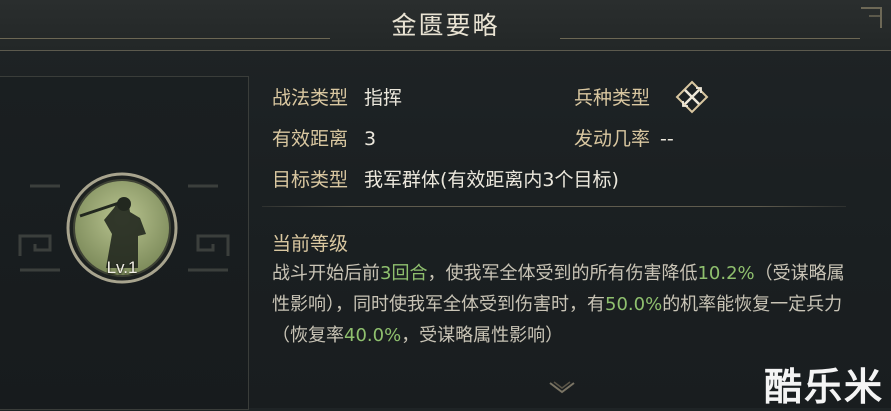  Describe the element at coordinates (310, 244) in the screenshot. I see `current-level-heading: 当前等级` at that location.